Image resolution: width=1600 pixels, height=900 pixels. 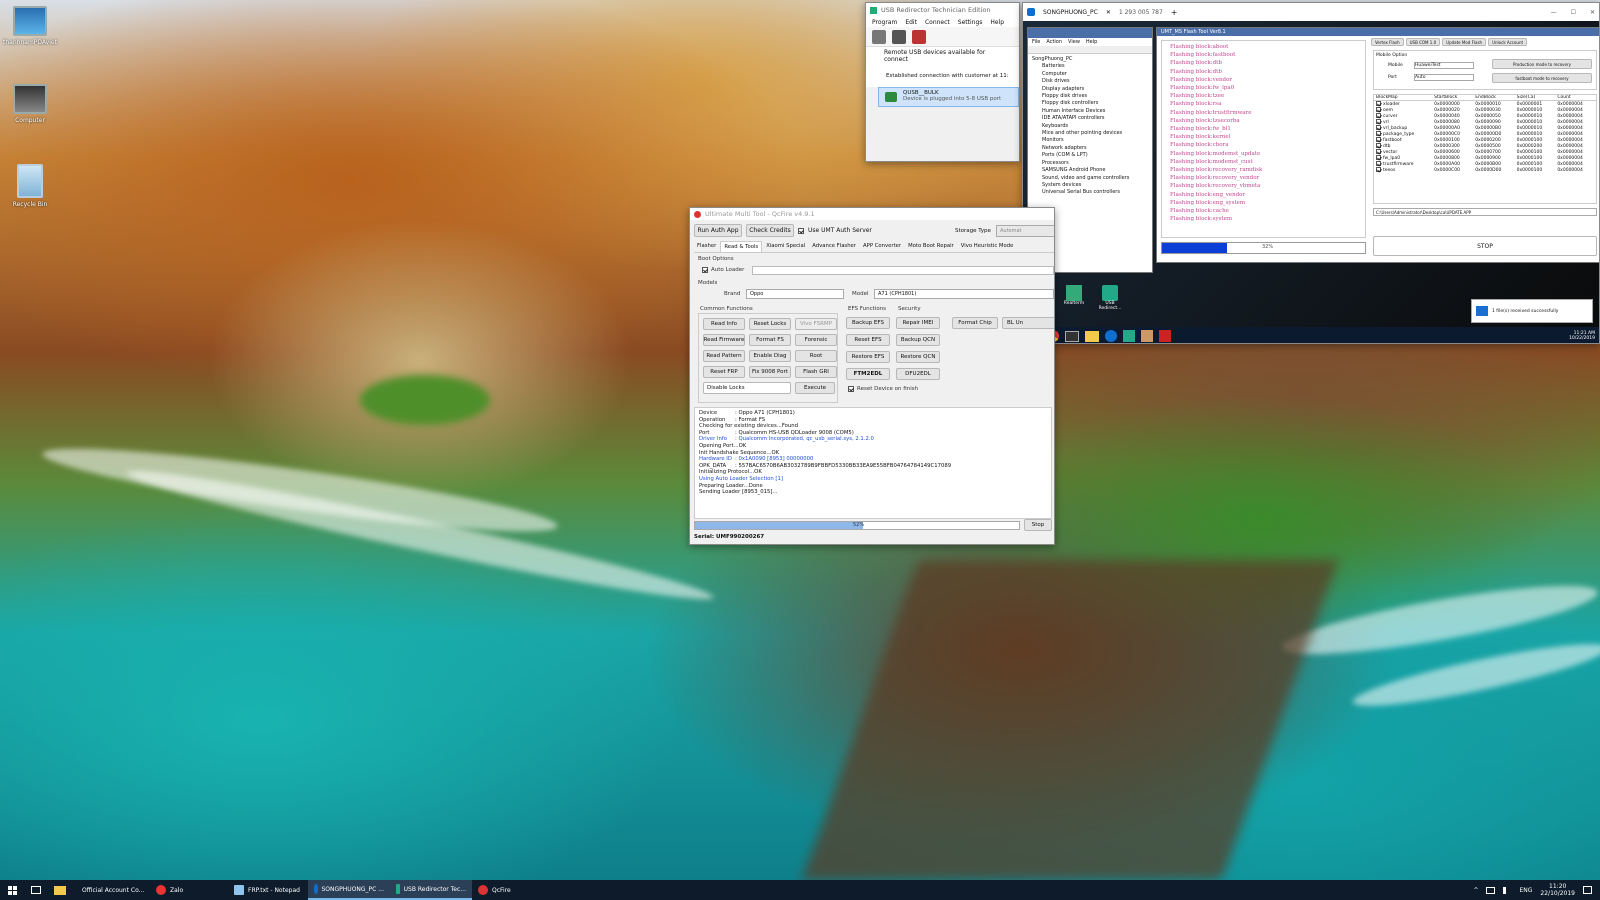 I want to click on tab-usb-com: USB COM 1.0, so click(x=1423, y=42).